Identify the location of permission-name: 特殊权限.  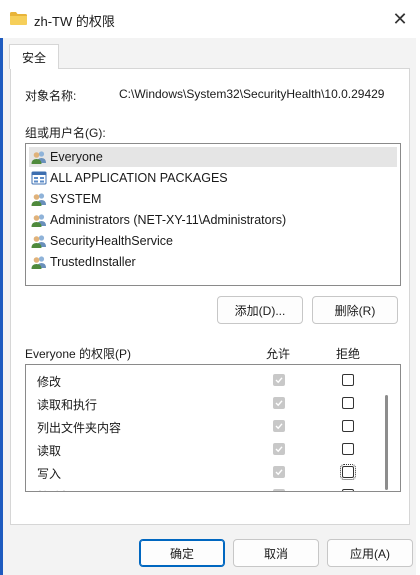
(61, 489).